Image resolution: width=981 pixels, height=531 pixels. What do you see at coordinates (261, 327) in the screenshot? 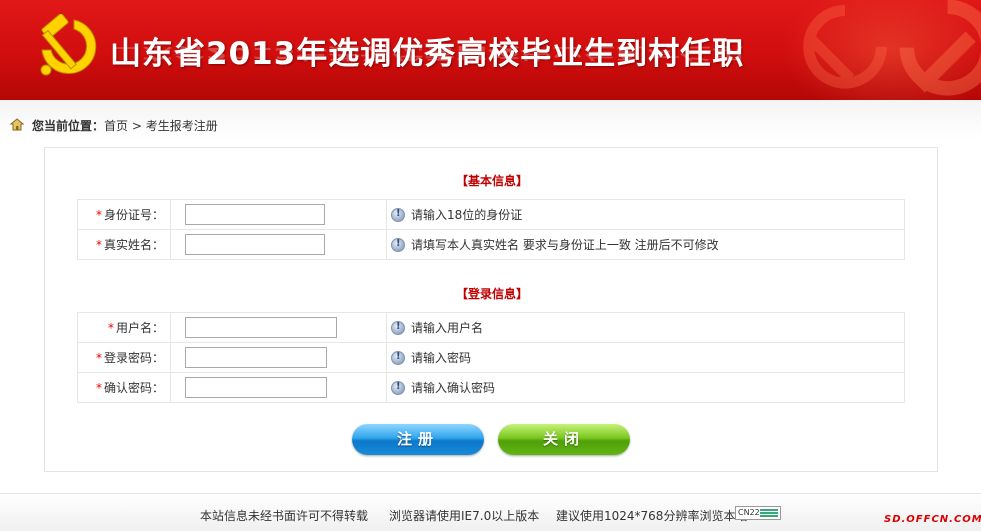
I see `username-input` at bounding box center [261, 327].